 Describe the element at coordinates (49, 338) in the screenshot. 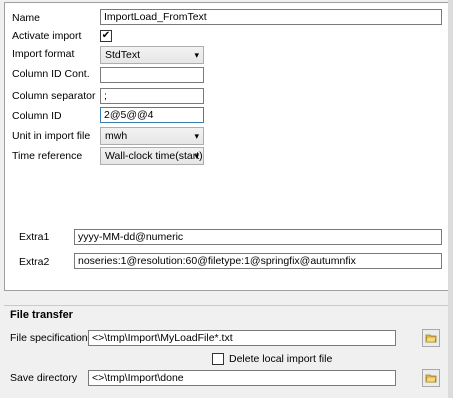

I see `file-specification-label: File specification` at that location.